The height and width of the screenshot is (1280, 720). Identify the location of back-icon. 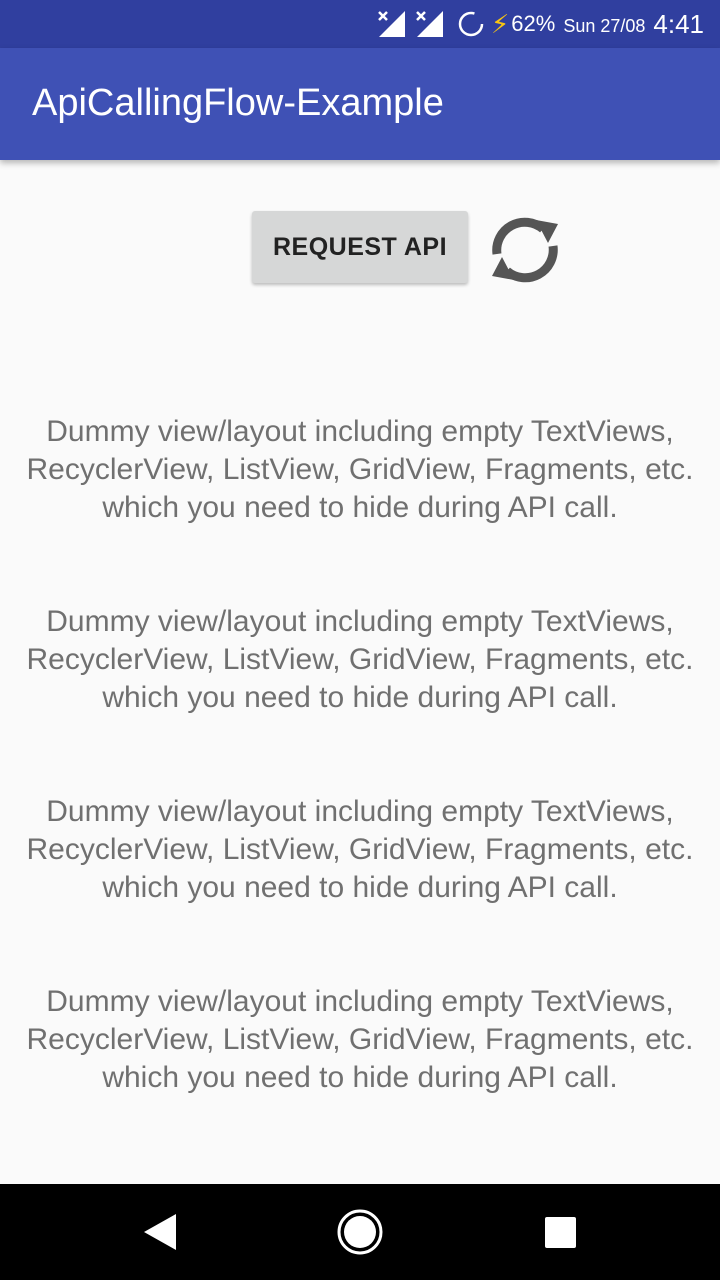
(160, 1232).